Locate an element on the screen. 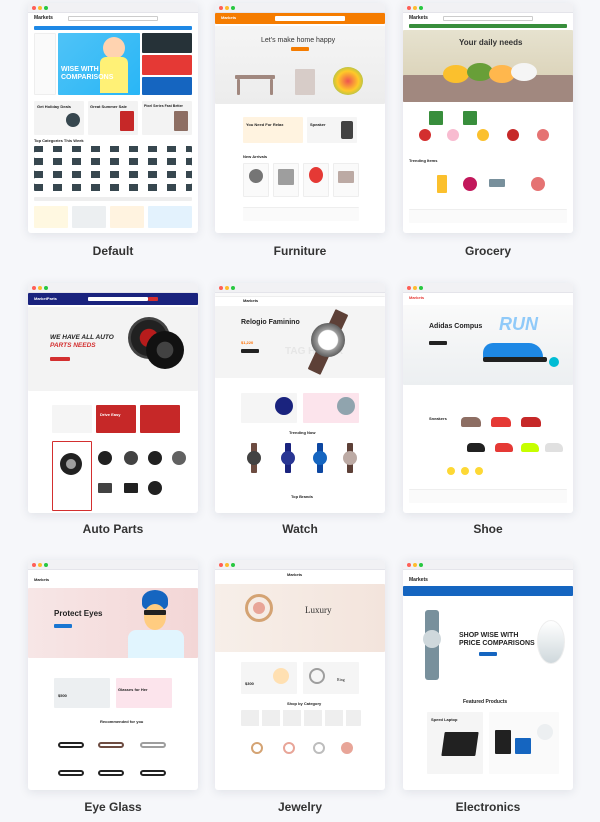 The height and width of the screenshot is (822, 600). brand-logo: MarketParts is located at coordinates (45, 298).